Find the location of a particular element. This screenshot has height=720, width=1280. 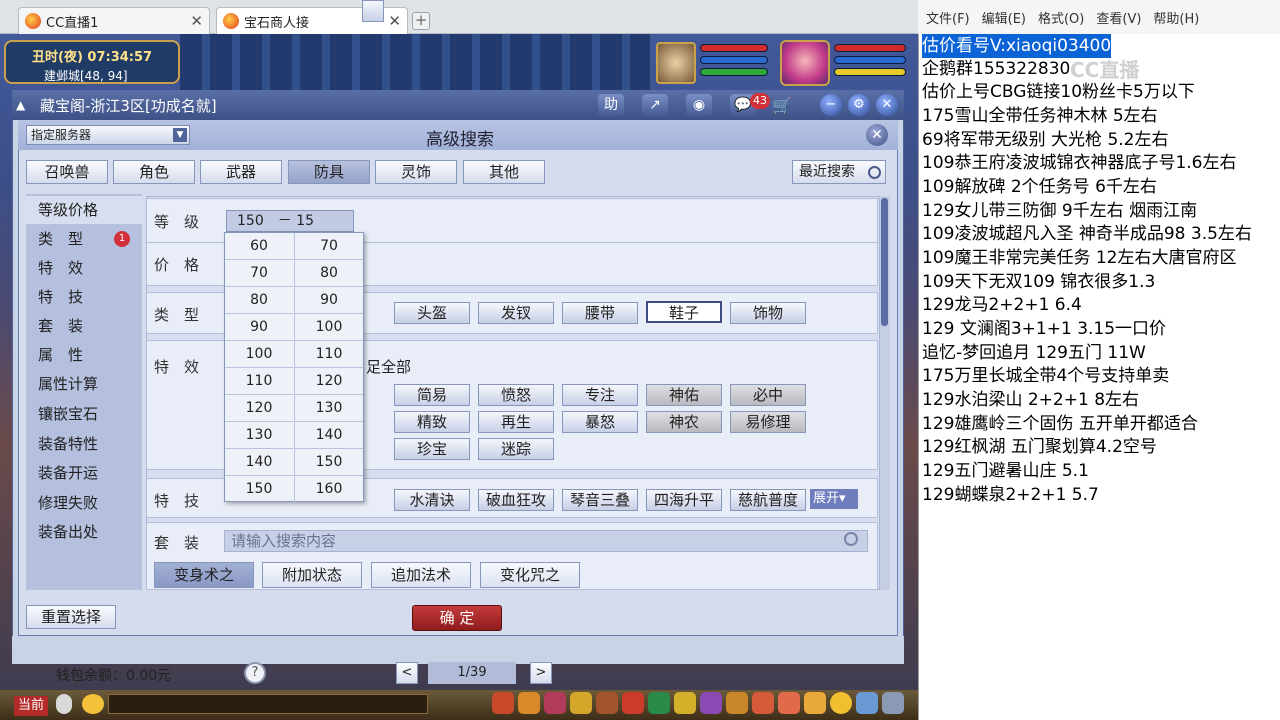

nav-equip-source: 装备出处 is located at coordinates (84, 532).